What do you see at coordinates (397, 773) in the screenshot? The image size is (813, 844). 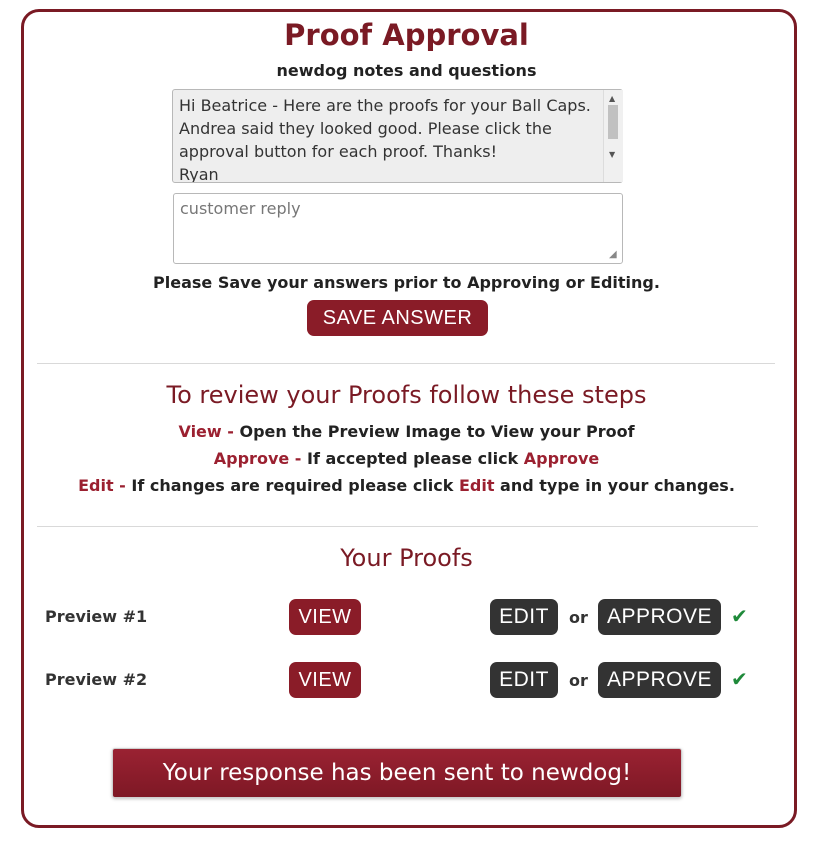 I see `response-sent-banner: Your response has been sent to newdog!` at bounding box center [397, 773].